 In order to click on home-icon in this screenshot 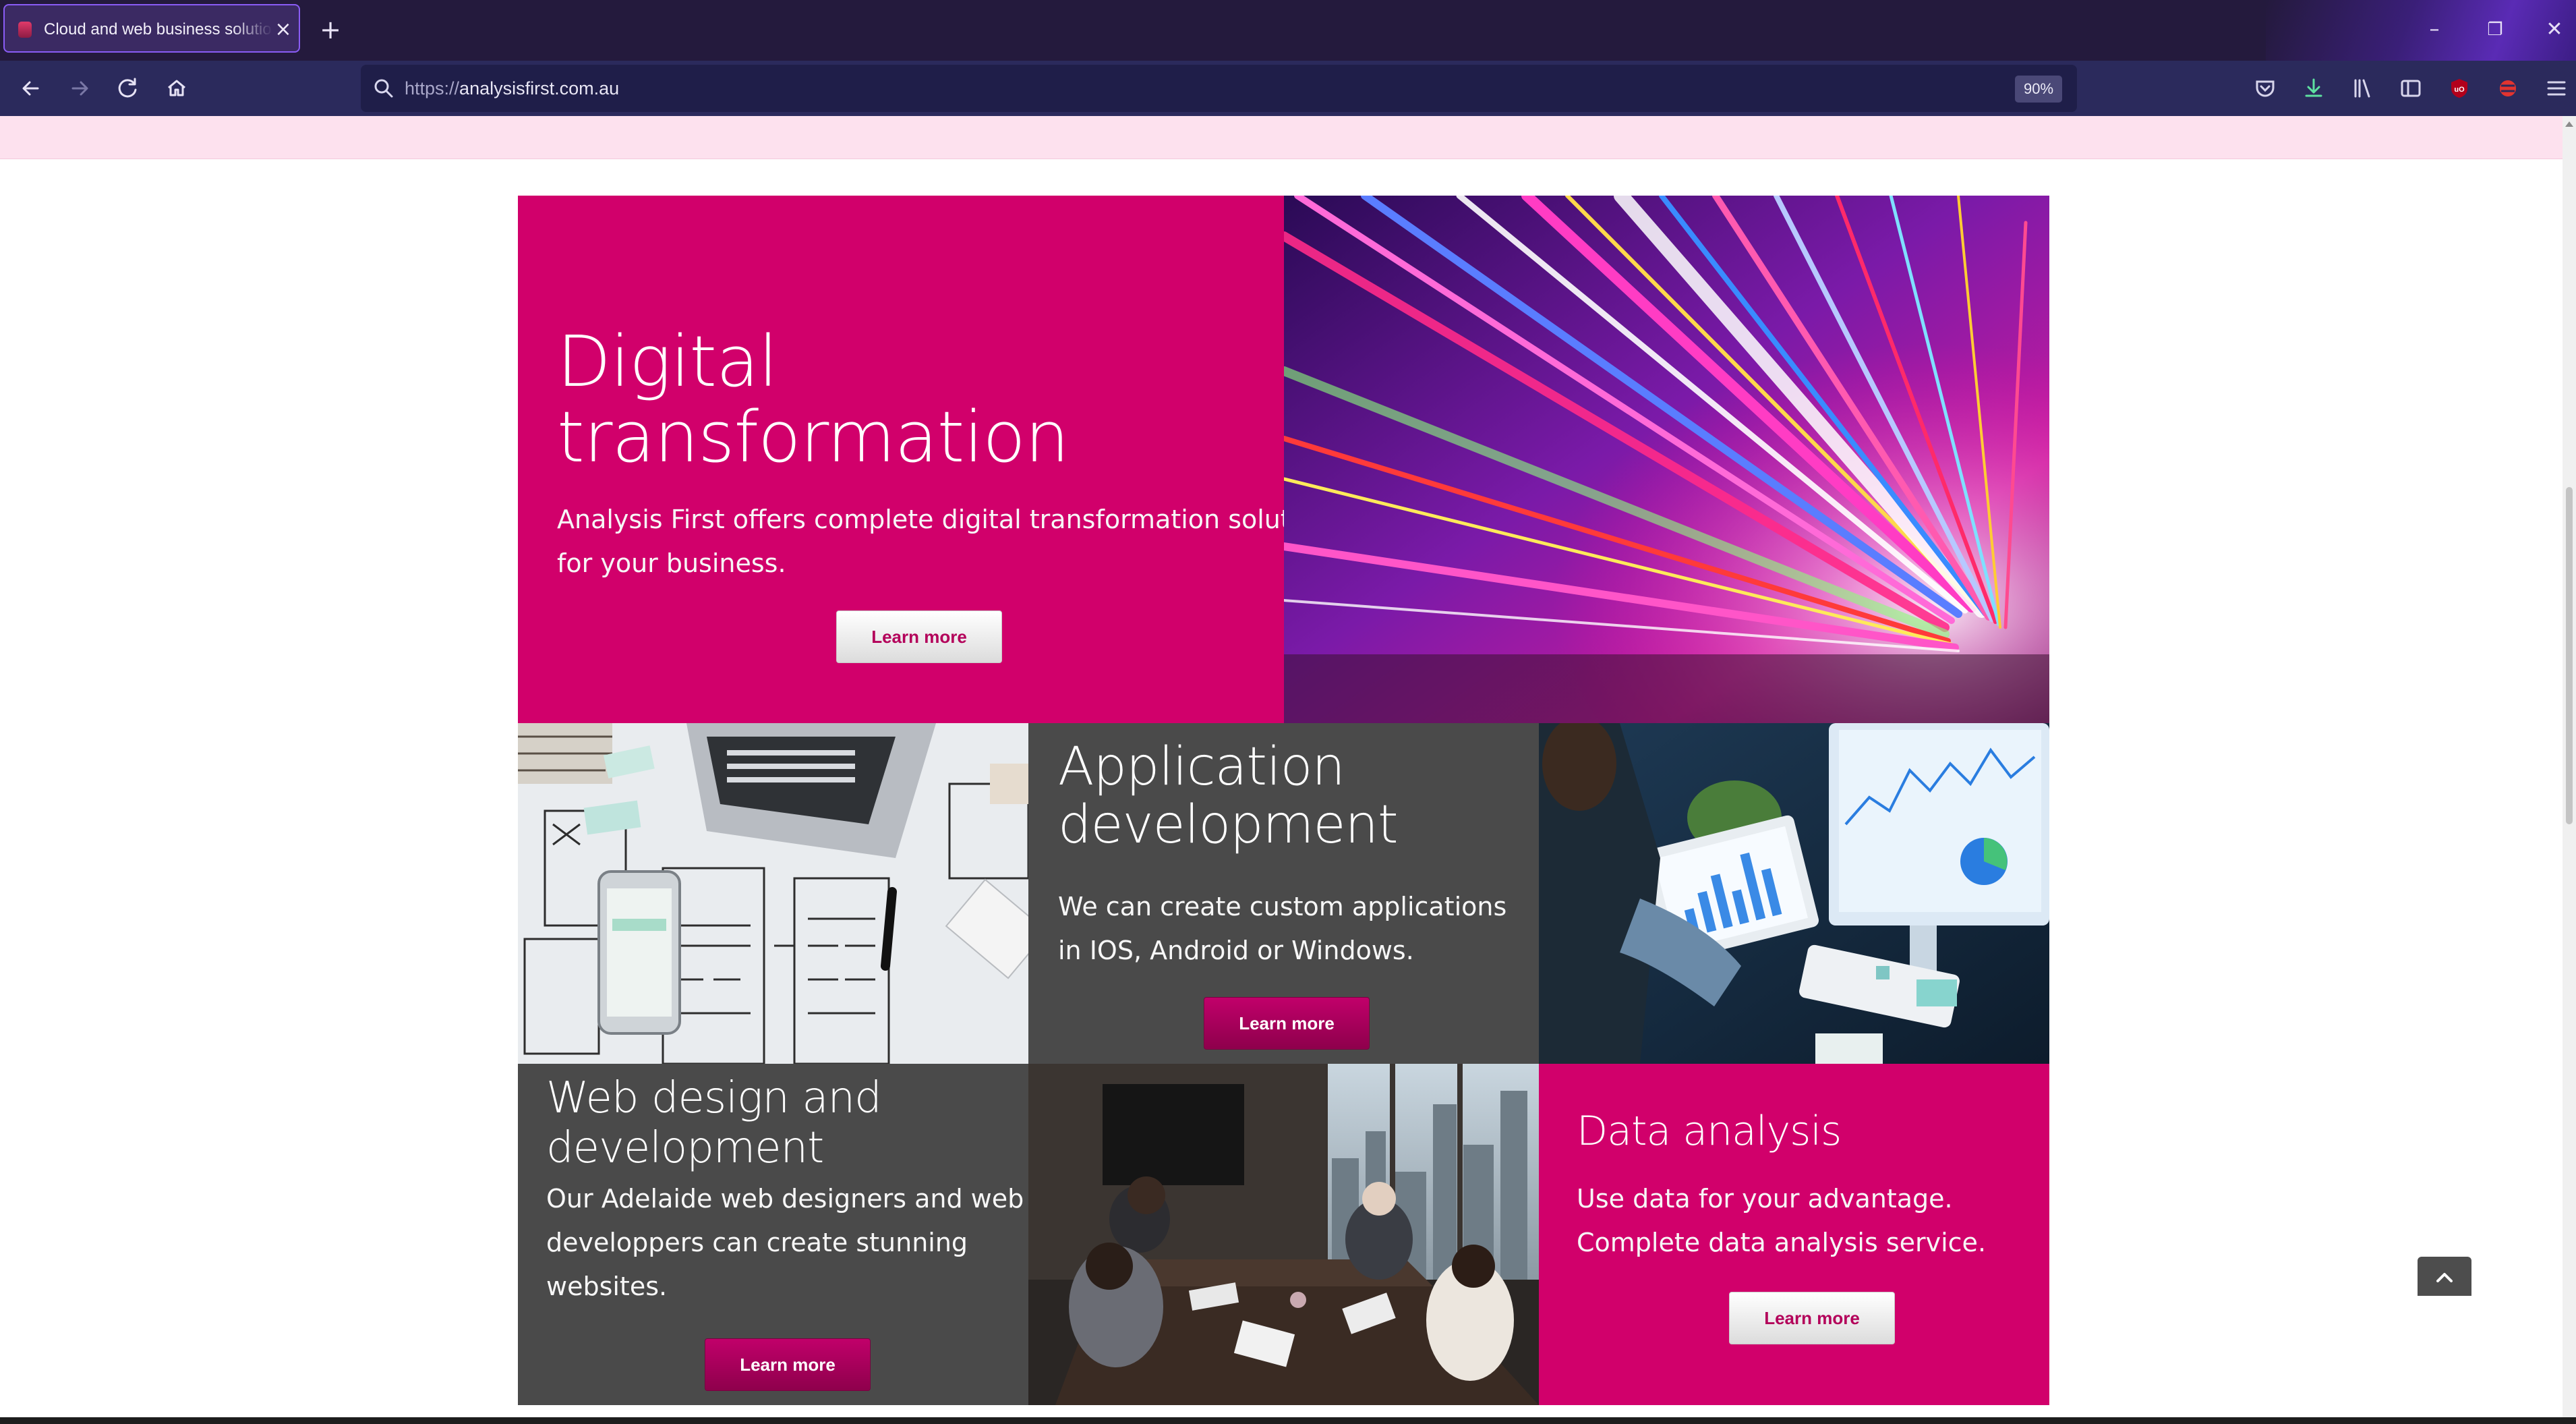, I will do `click(176, 88)`.